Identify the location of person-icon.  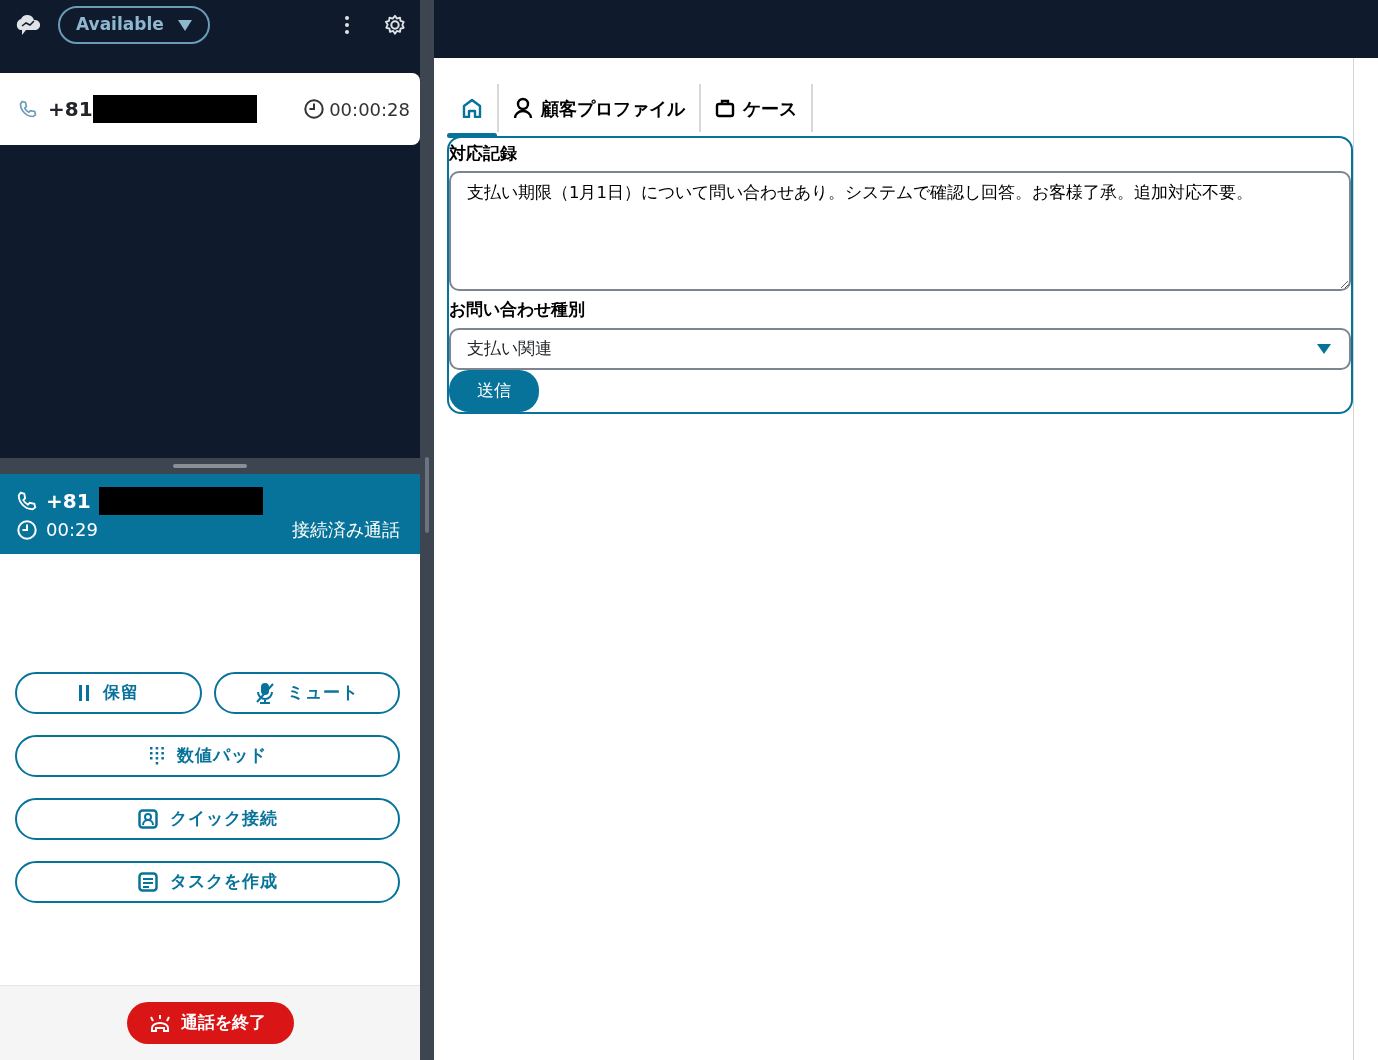
(523, 108).